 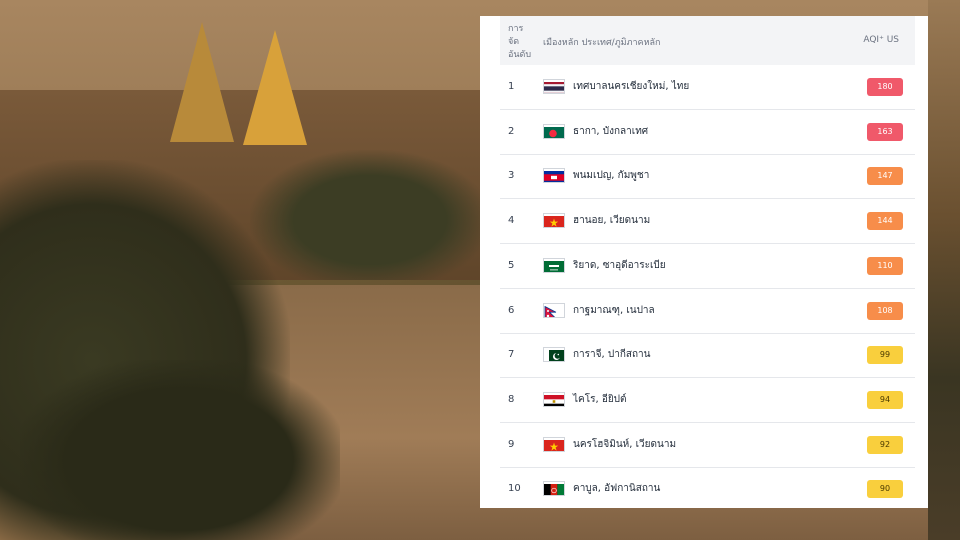 I want to click on cambodia-flag-icon, so click(x=554, y=176).